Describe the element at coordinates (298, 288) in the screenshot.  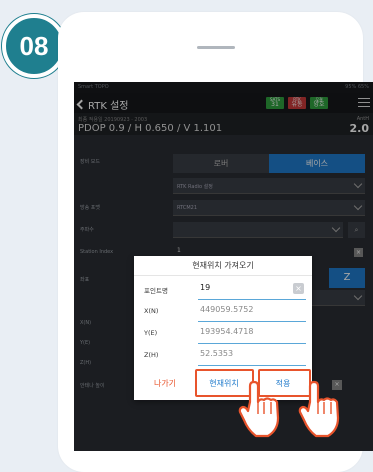
I see `clear-icon: ×` at that location.